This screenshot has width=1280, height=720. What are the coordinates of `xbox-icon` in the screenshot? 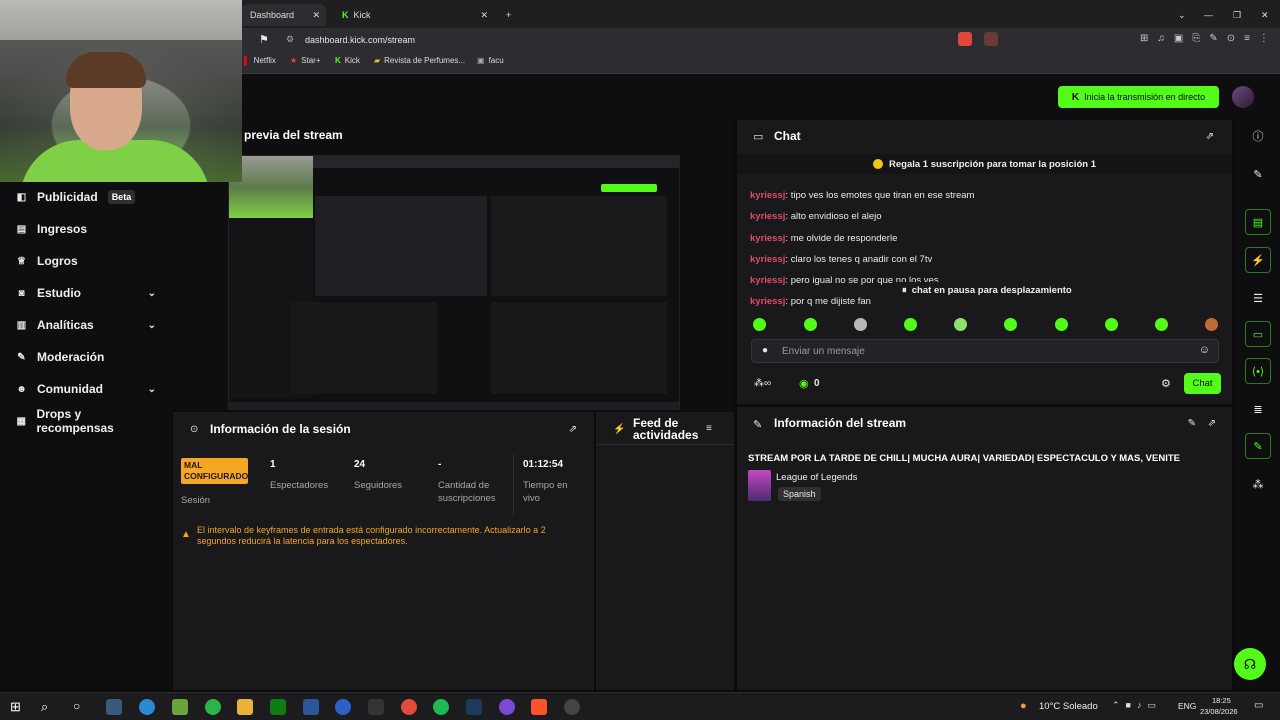 It's located at (278, 707).